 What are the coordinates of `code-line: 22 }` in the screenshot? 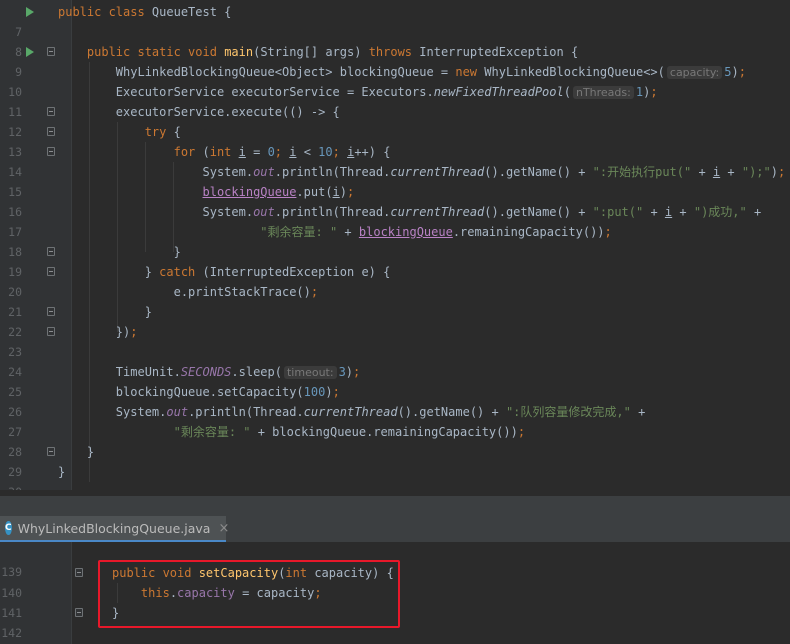 It's located at (395, 320).